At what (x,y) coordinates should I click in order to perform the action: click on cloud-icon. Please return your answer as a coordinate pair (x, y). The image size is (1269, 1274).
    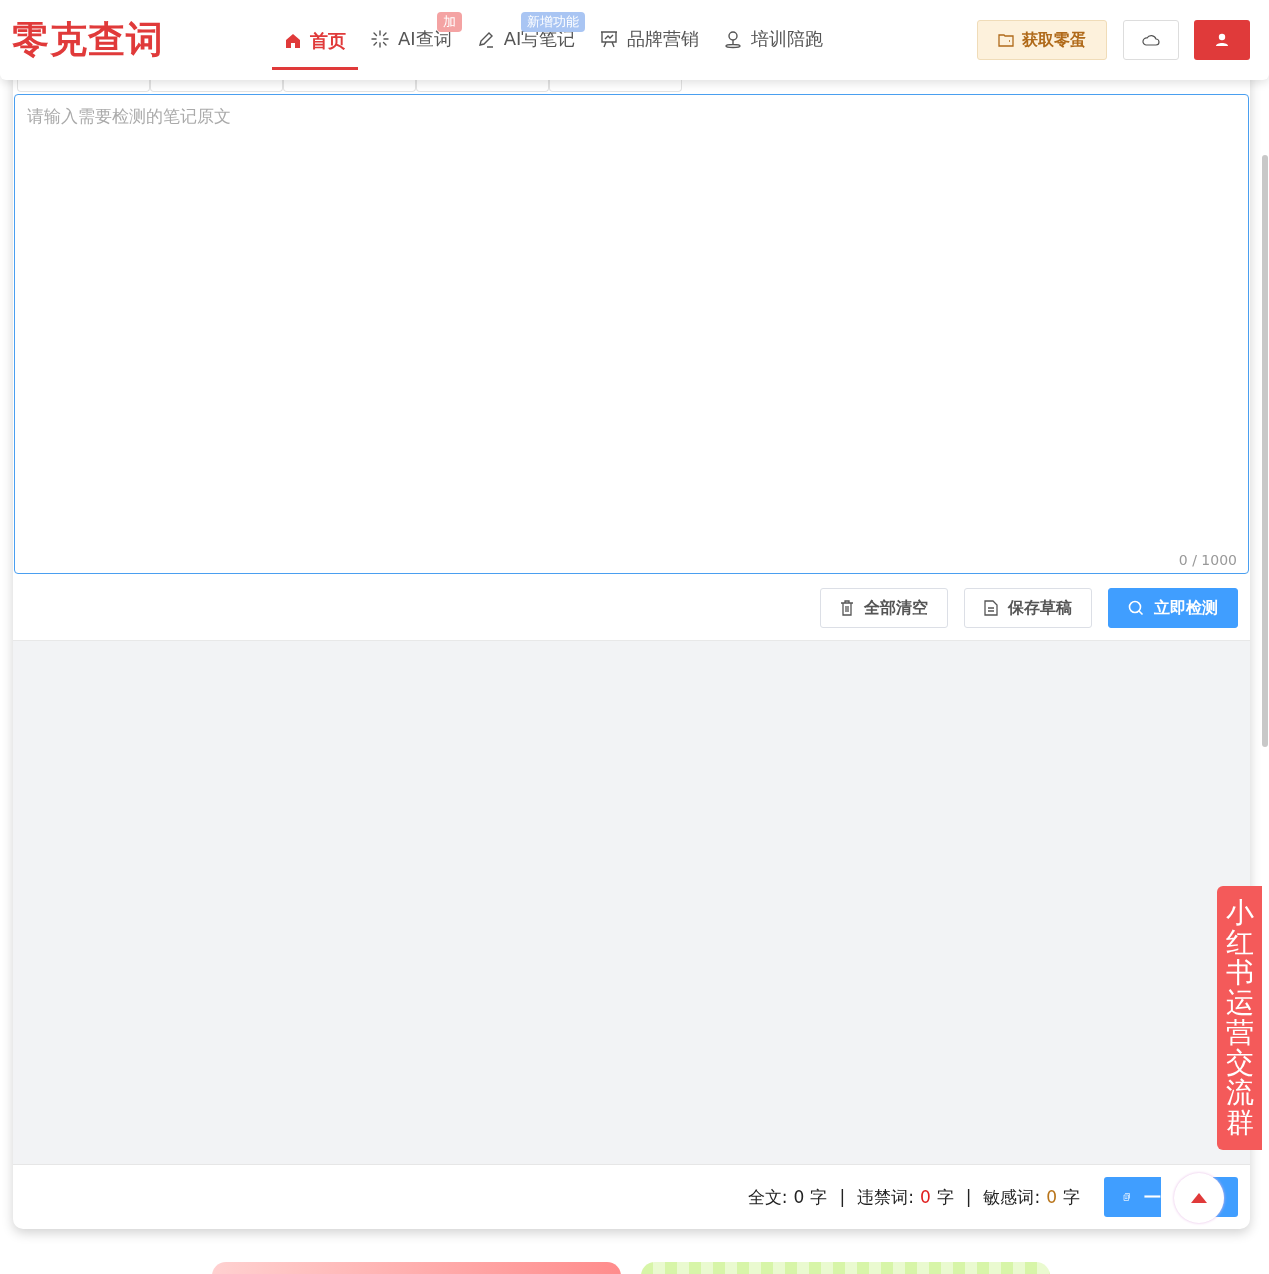
    Looking at the image, I should click on (1151, 40).